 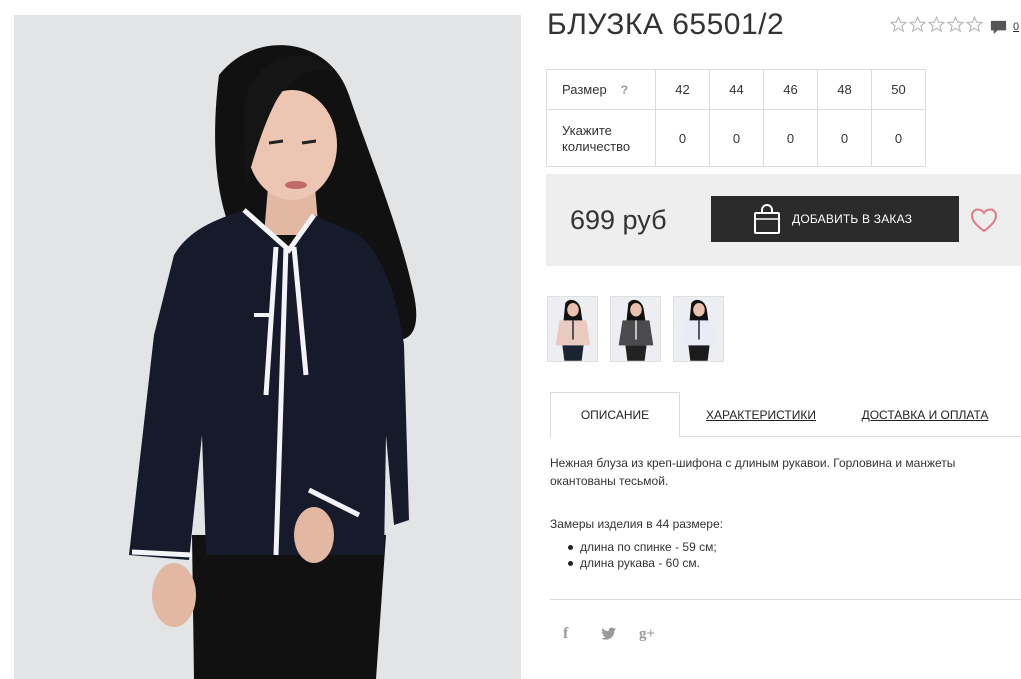 I want to click on size-help-icon: ?, so click(x=624, y=90).